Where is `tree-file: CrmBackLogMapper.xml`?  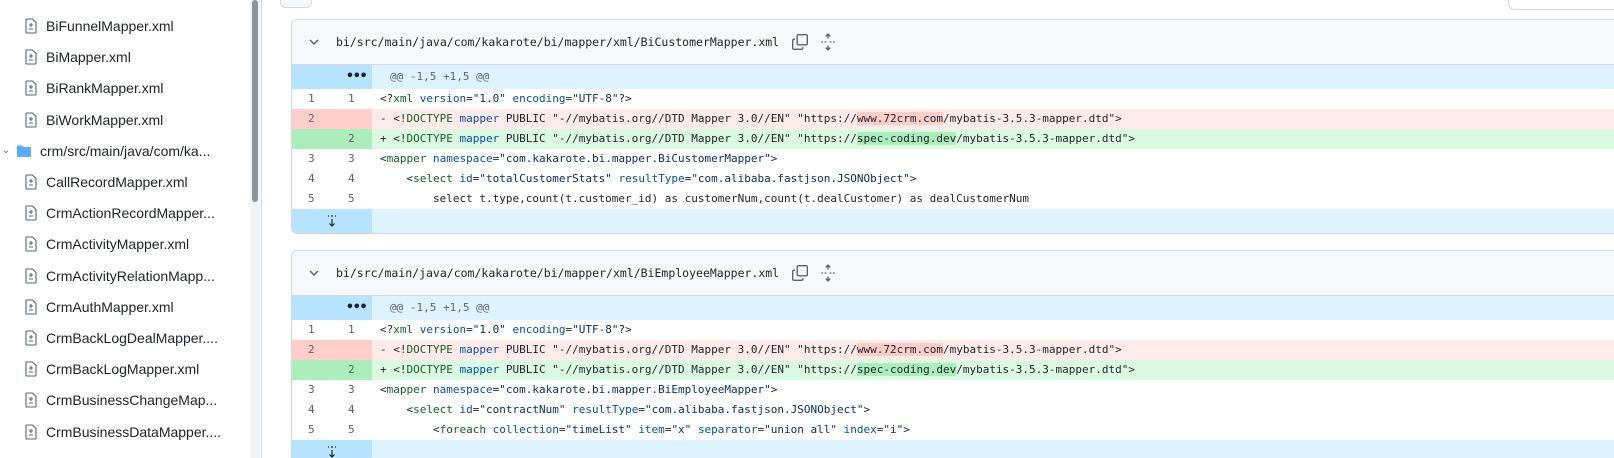
tree-file: CrmBackLogMapper.xml is located at coordinates (125, 369).